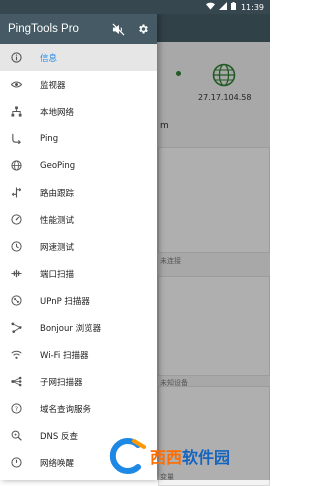  I want to click on menu-item-subnet-scanner: 子网扫描器, so click(78, 381).